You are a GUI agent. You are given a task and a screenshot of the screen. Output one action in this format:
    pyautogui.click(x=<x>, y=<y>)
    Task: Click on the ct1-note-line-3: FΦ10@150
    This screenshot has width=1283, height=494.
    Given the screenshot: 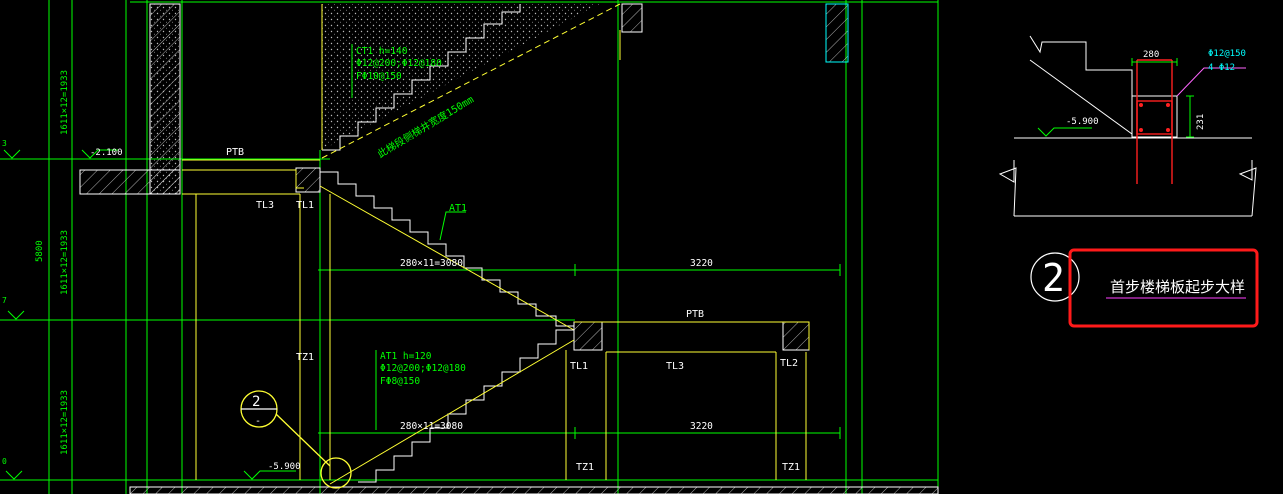 What is the action you would take?
    pyautogui.click(x=379, y=76)
    